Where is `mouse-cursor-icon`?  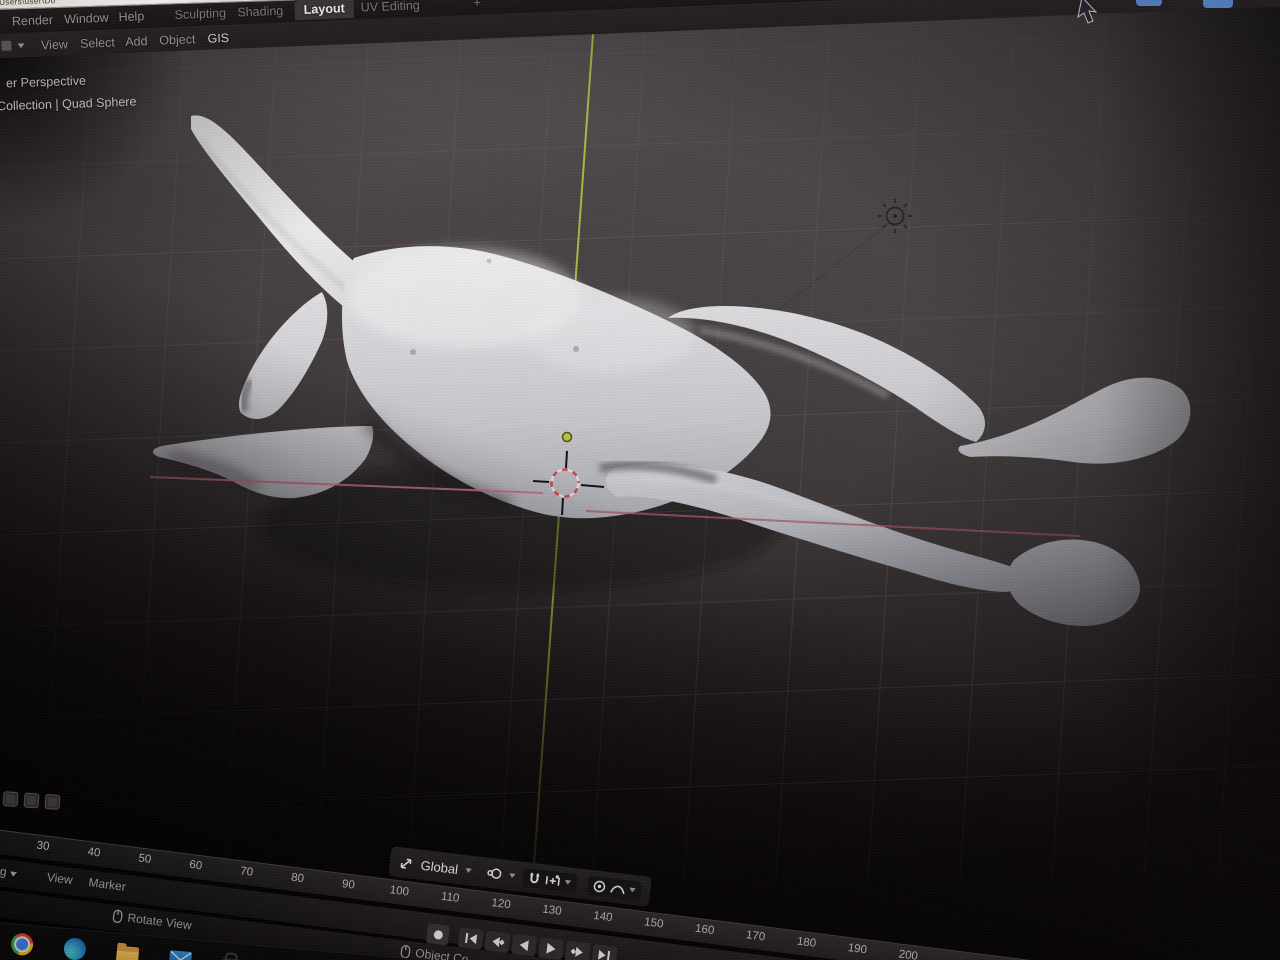 mouse-cursor-icon is located at coordinates (1087, 12).